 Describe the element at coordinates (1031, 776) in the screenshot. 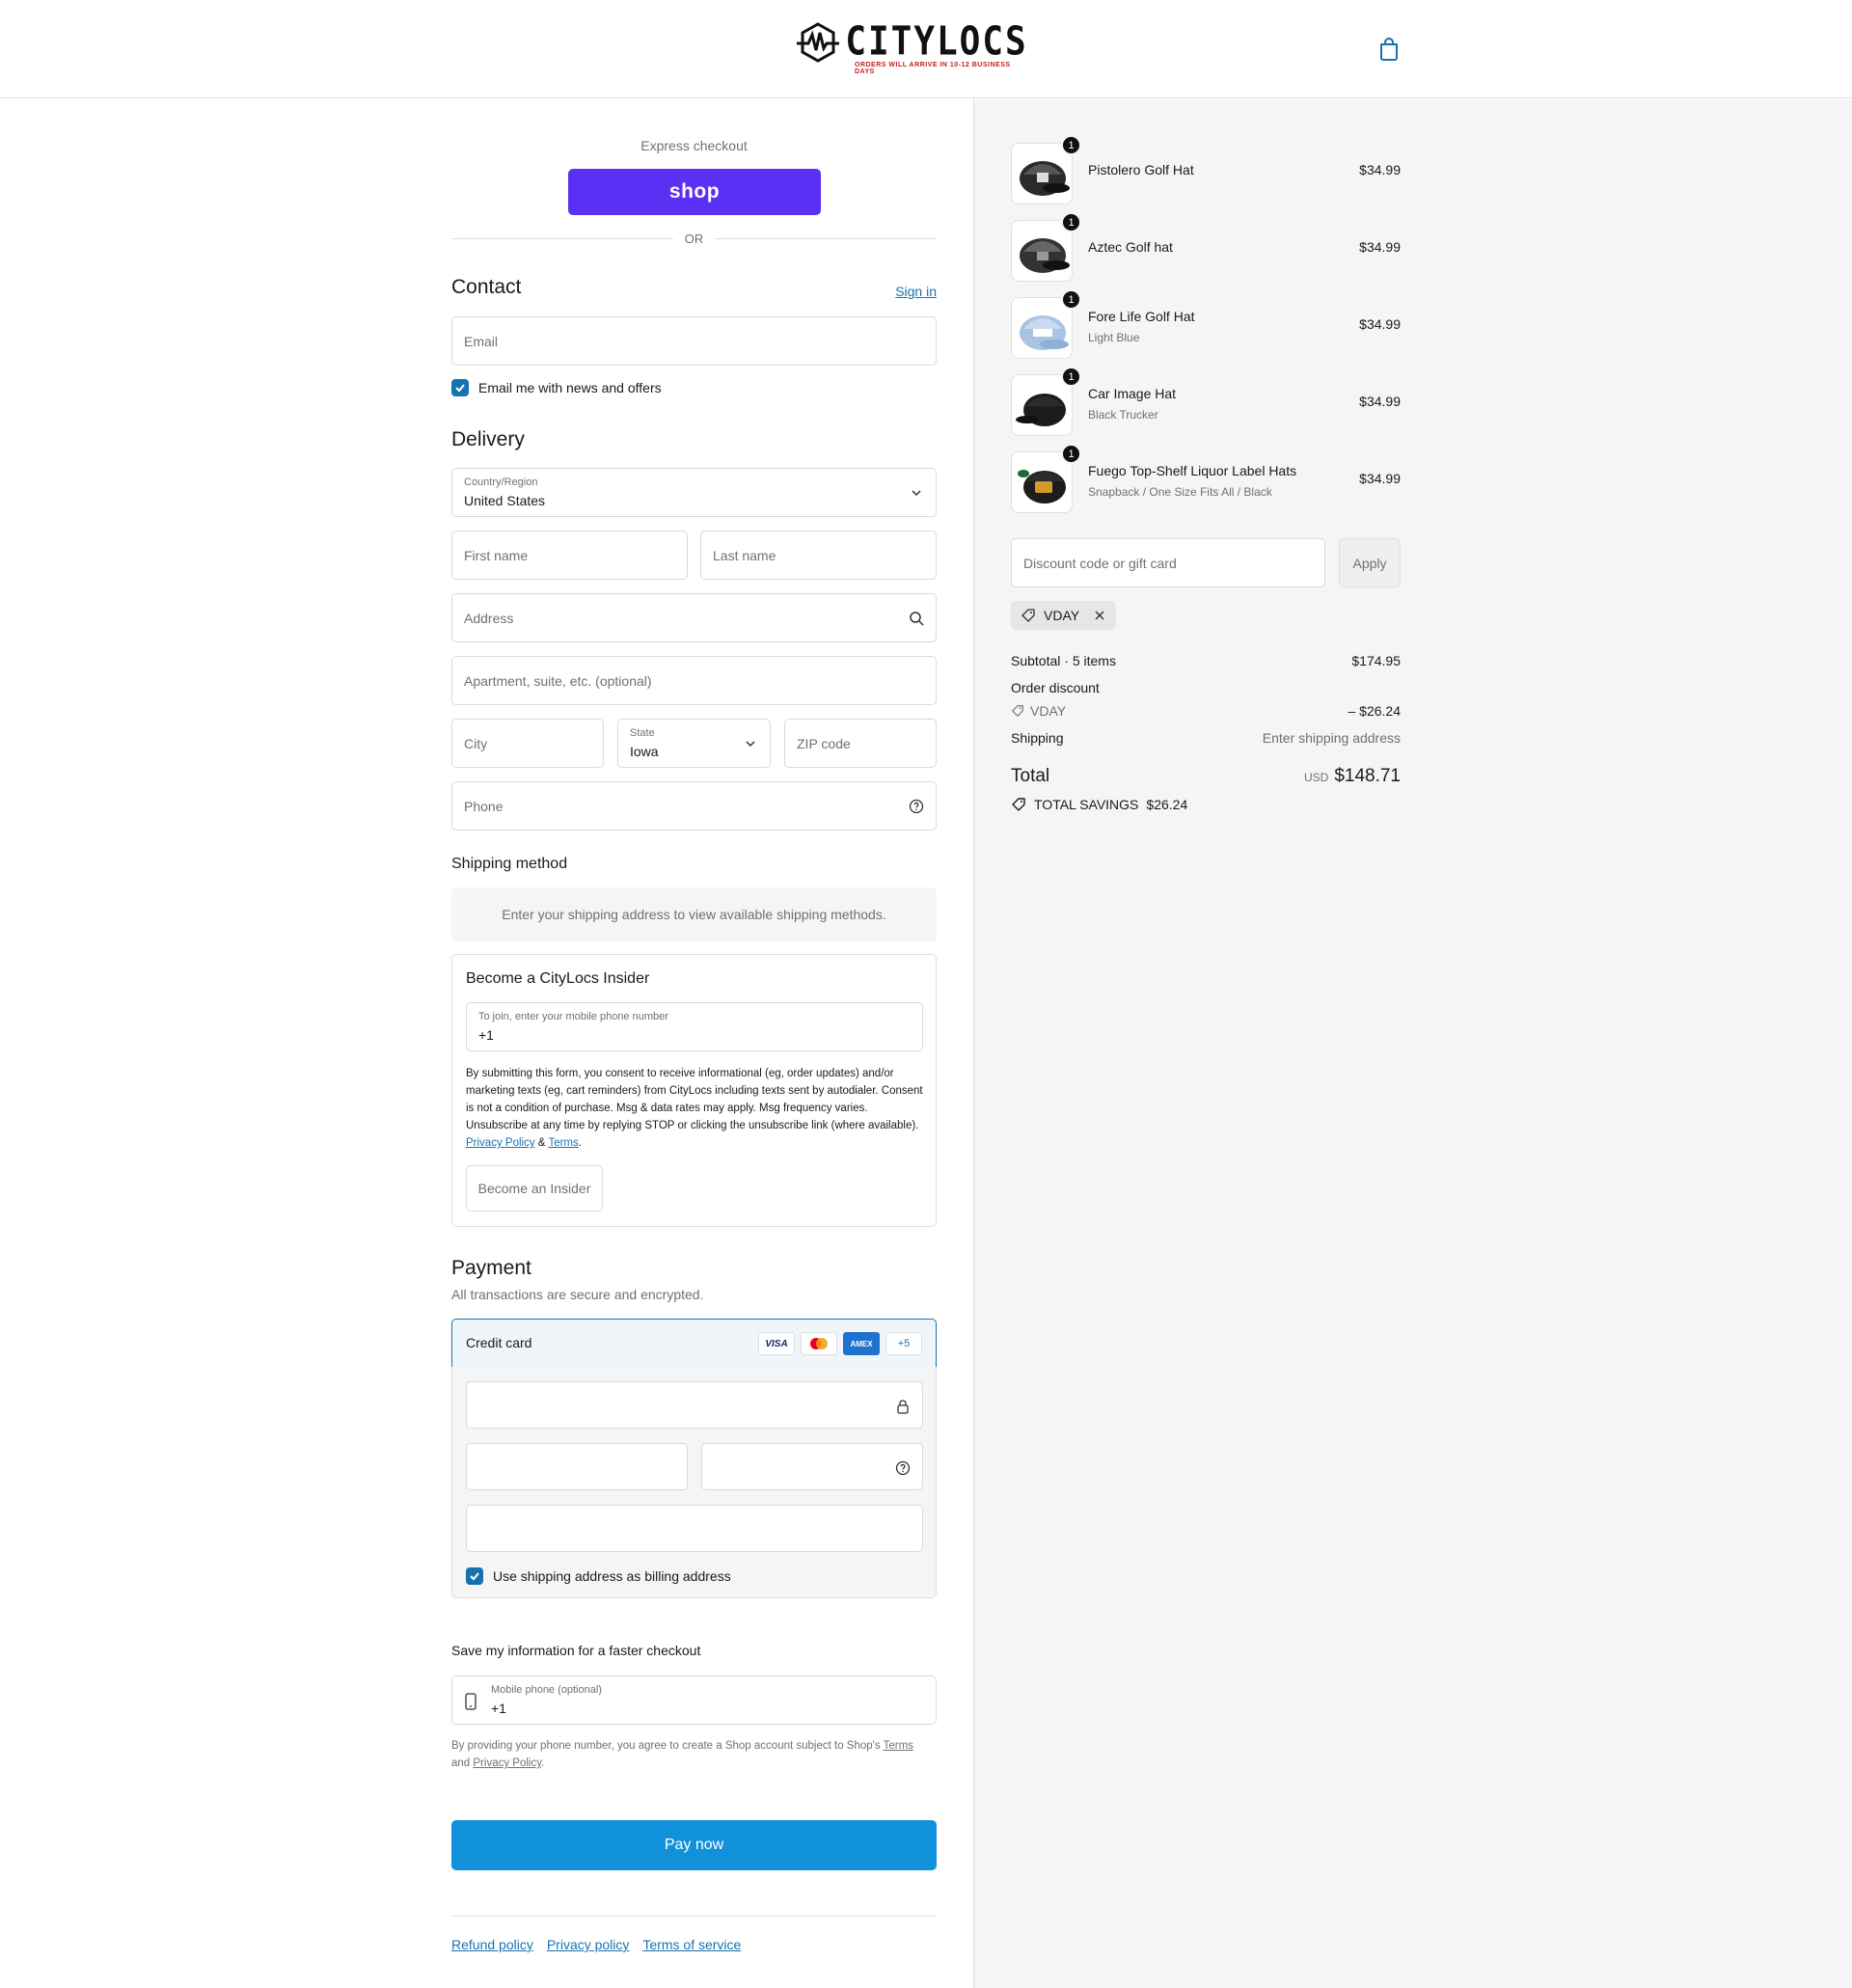

I see `total-label: Total` at that location.